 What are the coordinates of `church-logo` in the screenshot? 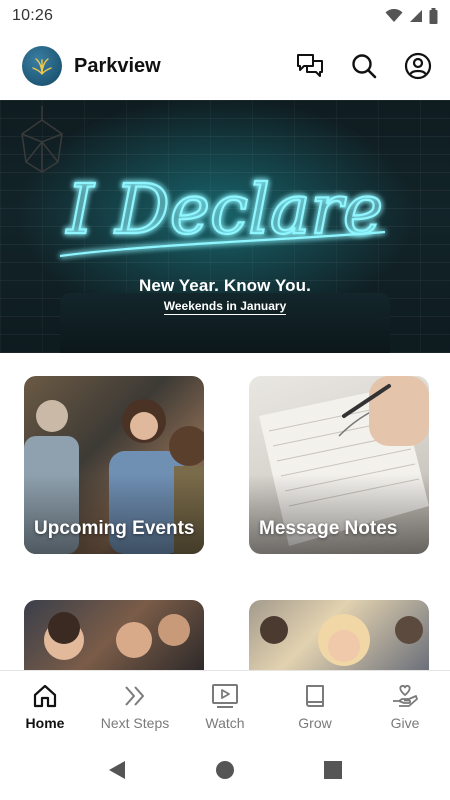 It's located at (42, 66).